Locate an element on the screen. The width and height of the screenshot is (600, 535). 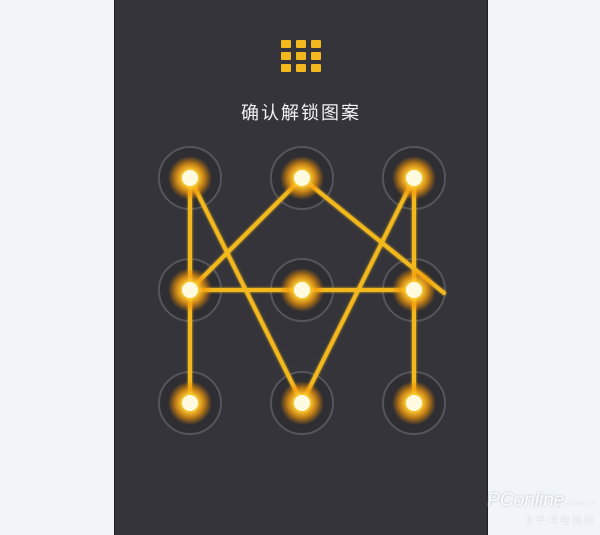
watermark: PConline.com.cn 太平洋电脑网 is located at coordinates (541, 508).